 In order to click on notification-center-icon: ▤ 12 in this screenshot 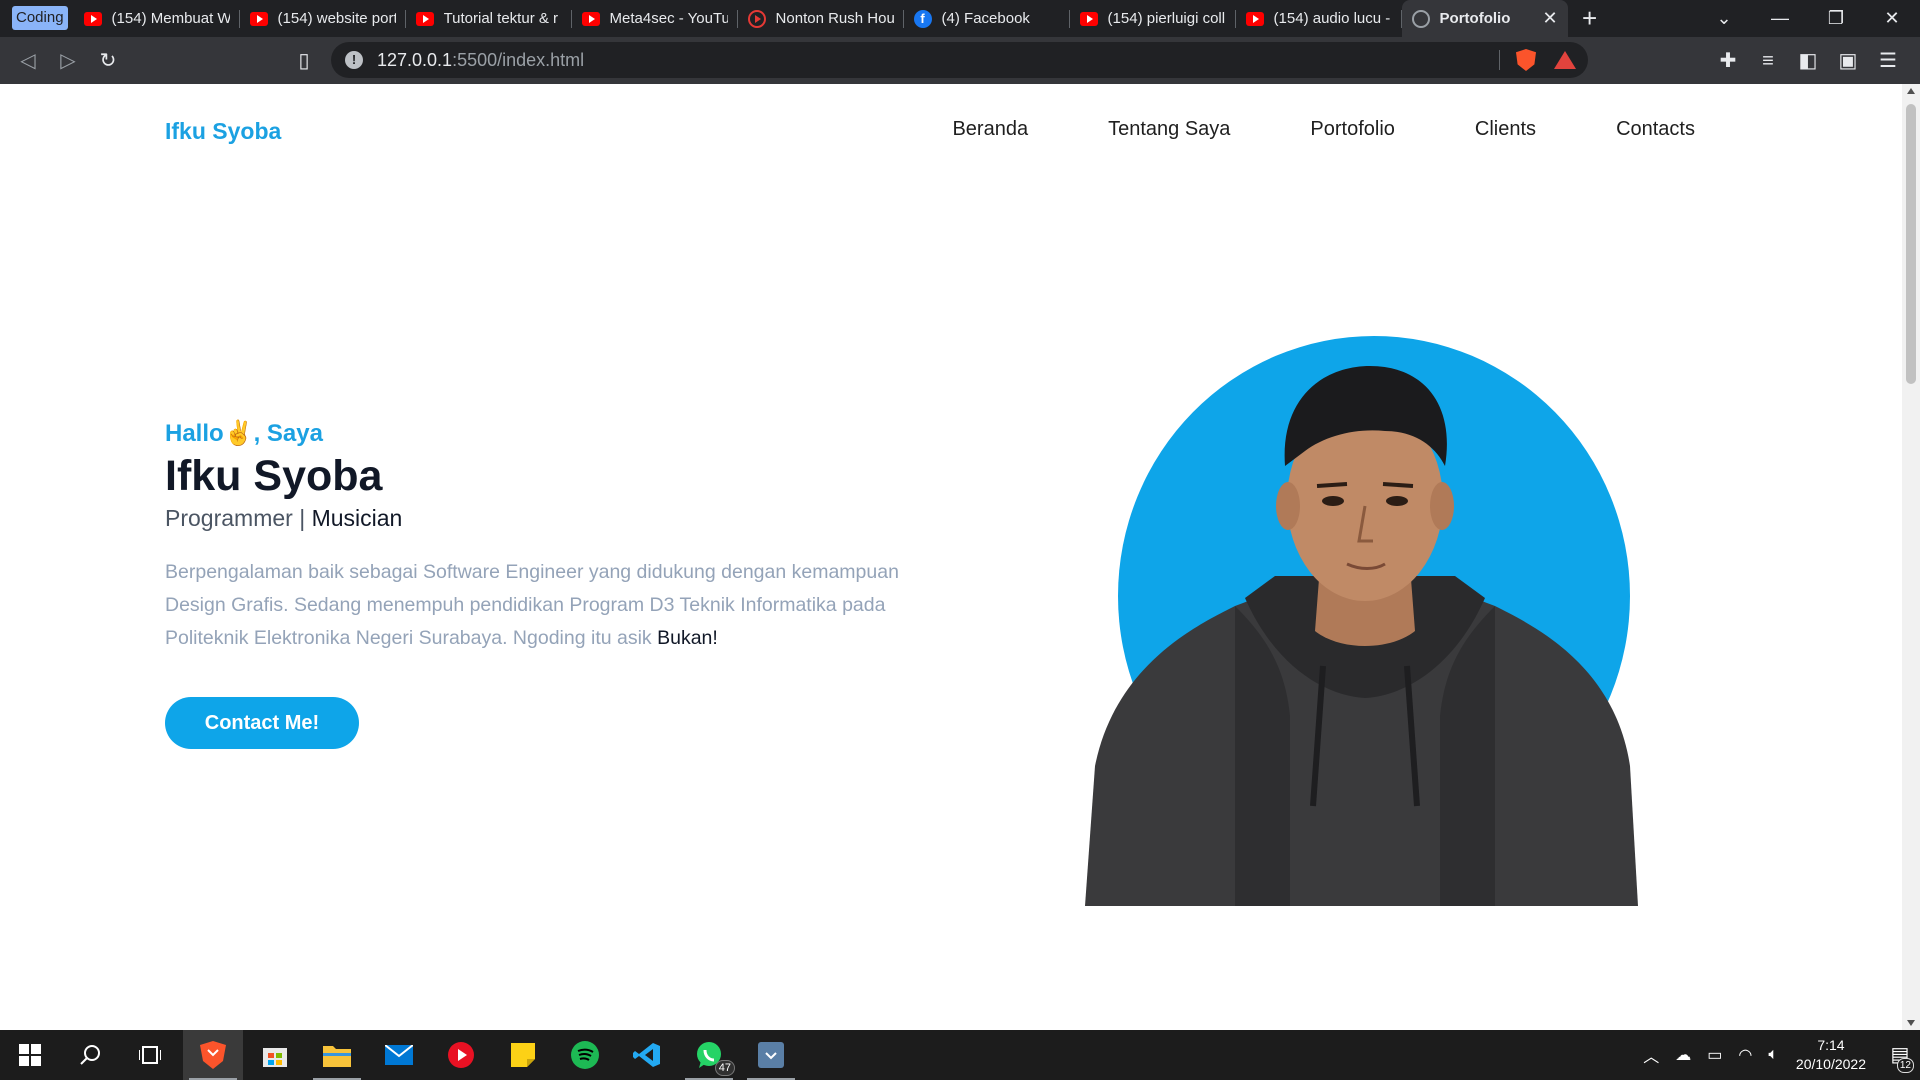, I will do `click(1900, 1055)`.